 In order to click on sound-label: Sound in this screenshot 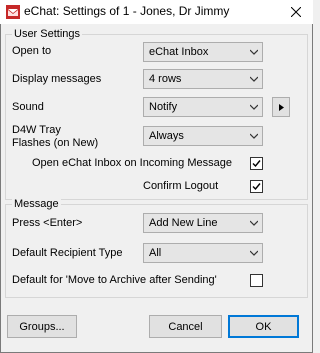, I will do `click(28, 107)`.